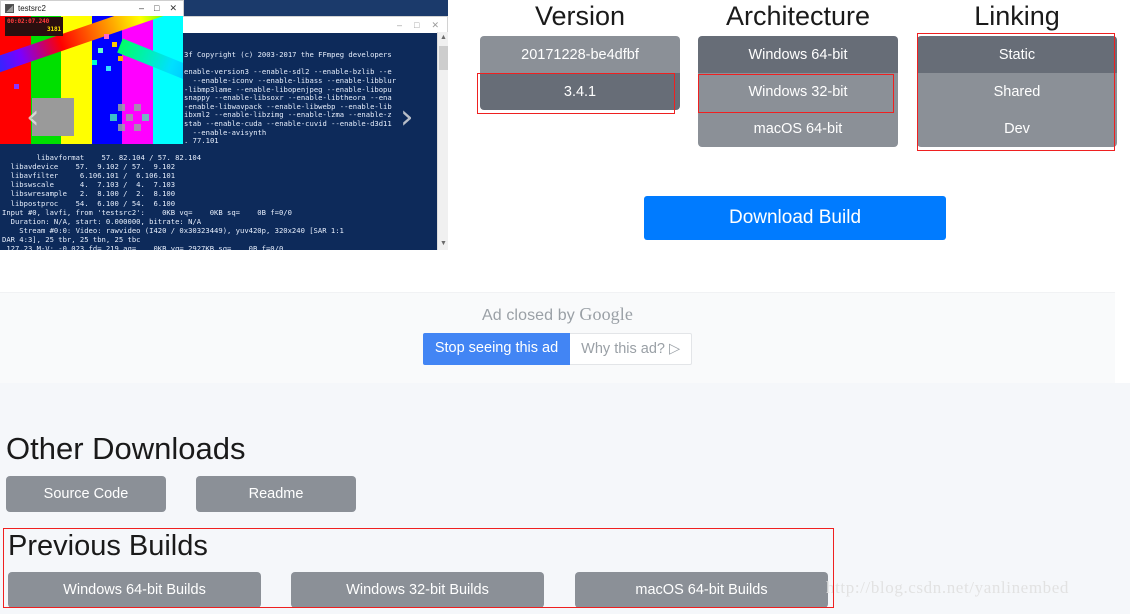 The image size is (1130, 614). What do you see at coordinates (399, 25) in the screenshot?
I see `console-minimize-icon: –` at bounding box center [399, 25].